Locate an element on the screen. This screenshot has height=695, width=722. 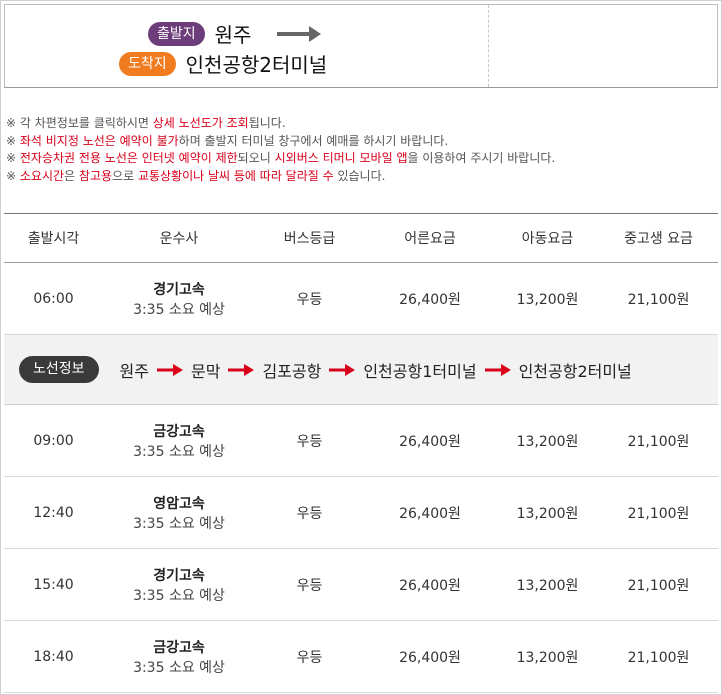
header-divider is located at coordinates (488, 46).